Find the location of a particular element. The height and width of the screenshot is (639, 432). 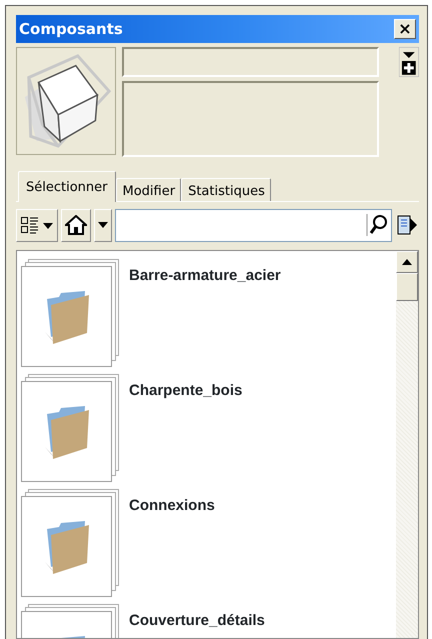

scroll-thumb is located at coordinates (407, 286).